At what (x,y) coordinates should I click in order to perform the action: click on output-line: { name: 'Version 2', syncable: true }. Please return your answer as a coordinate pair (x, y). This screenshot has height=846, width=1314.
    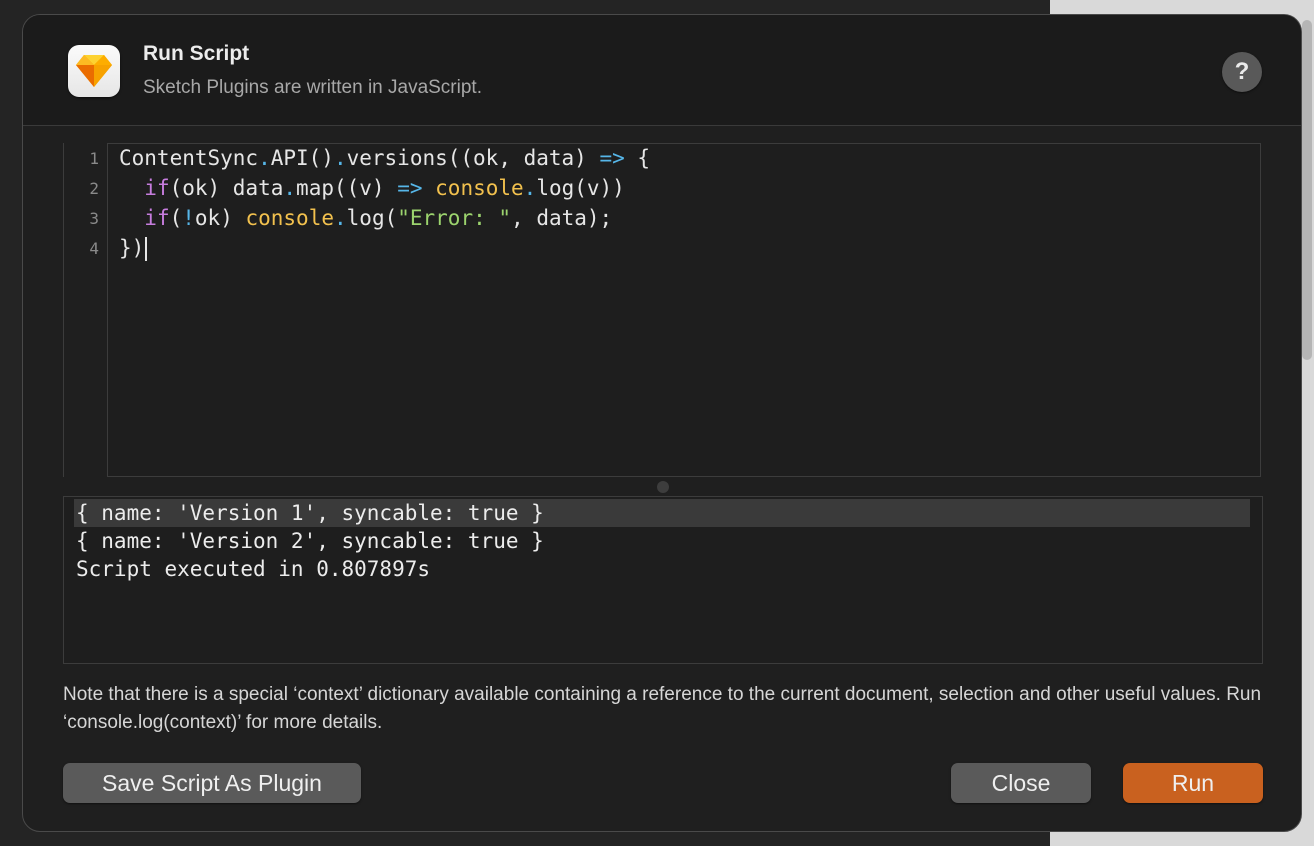
    Looking at the image, I should click on (662, 541).